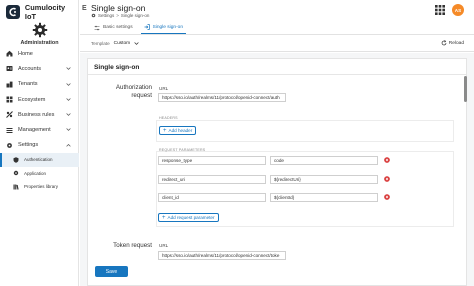 The image size is (474, 286). What do you see at coordinates (132, 245) in the screenshot?
I see `token-request-label: Token request` at bounding box center [132, 245].